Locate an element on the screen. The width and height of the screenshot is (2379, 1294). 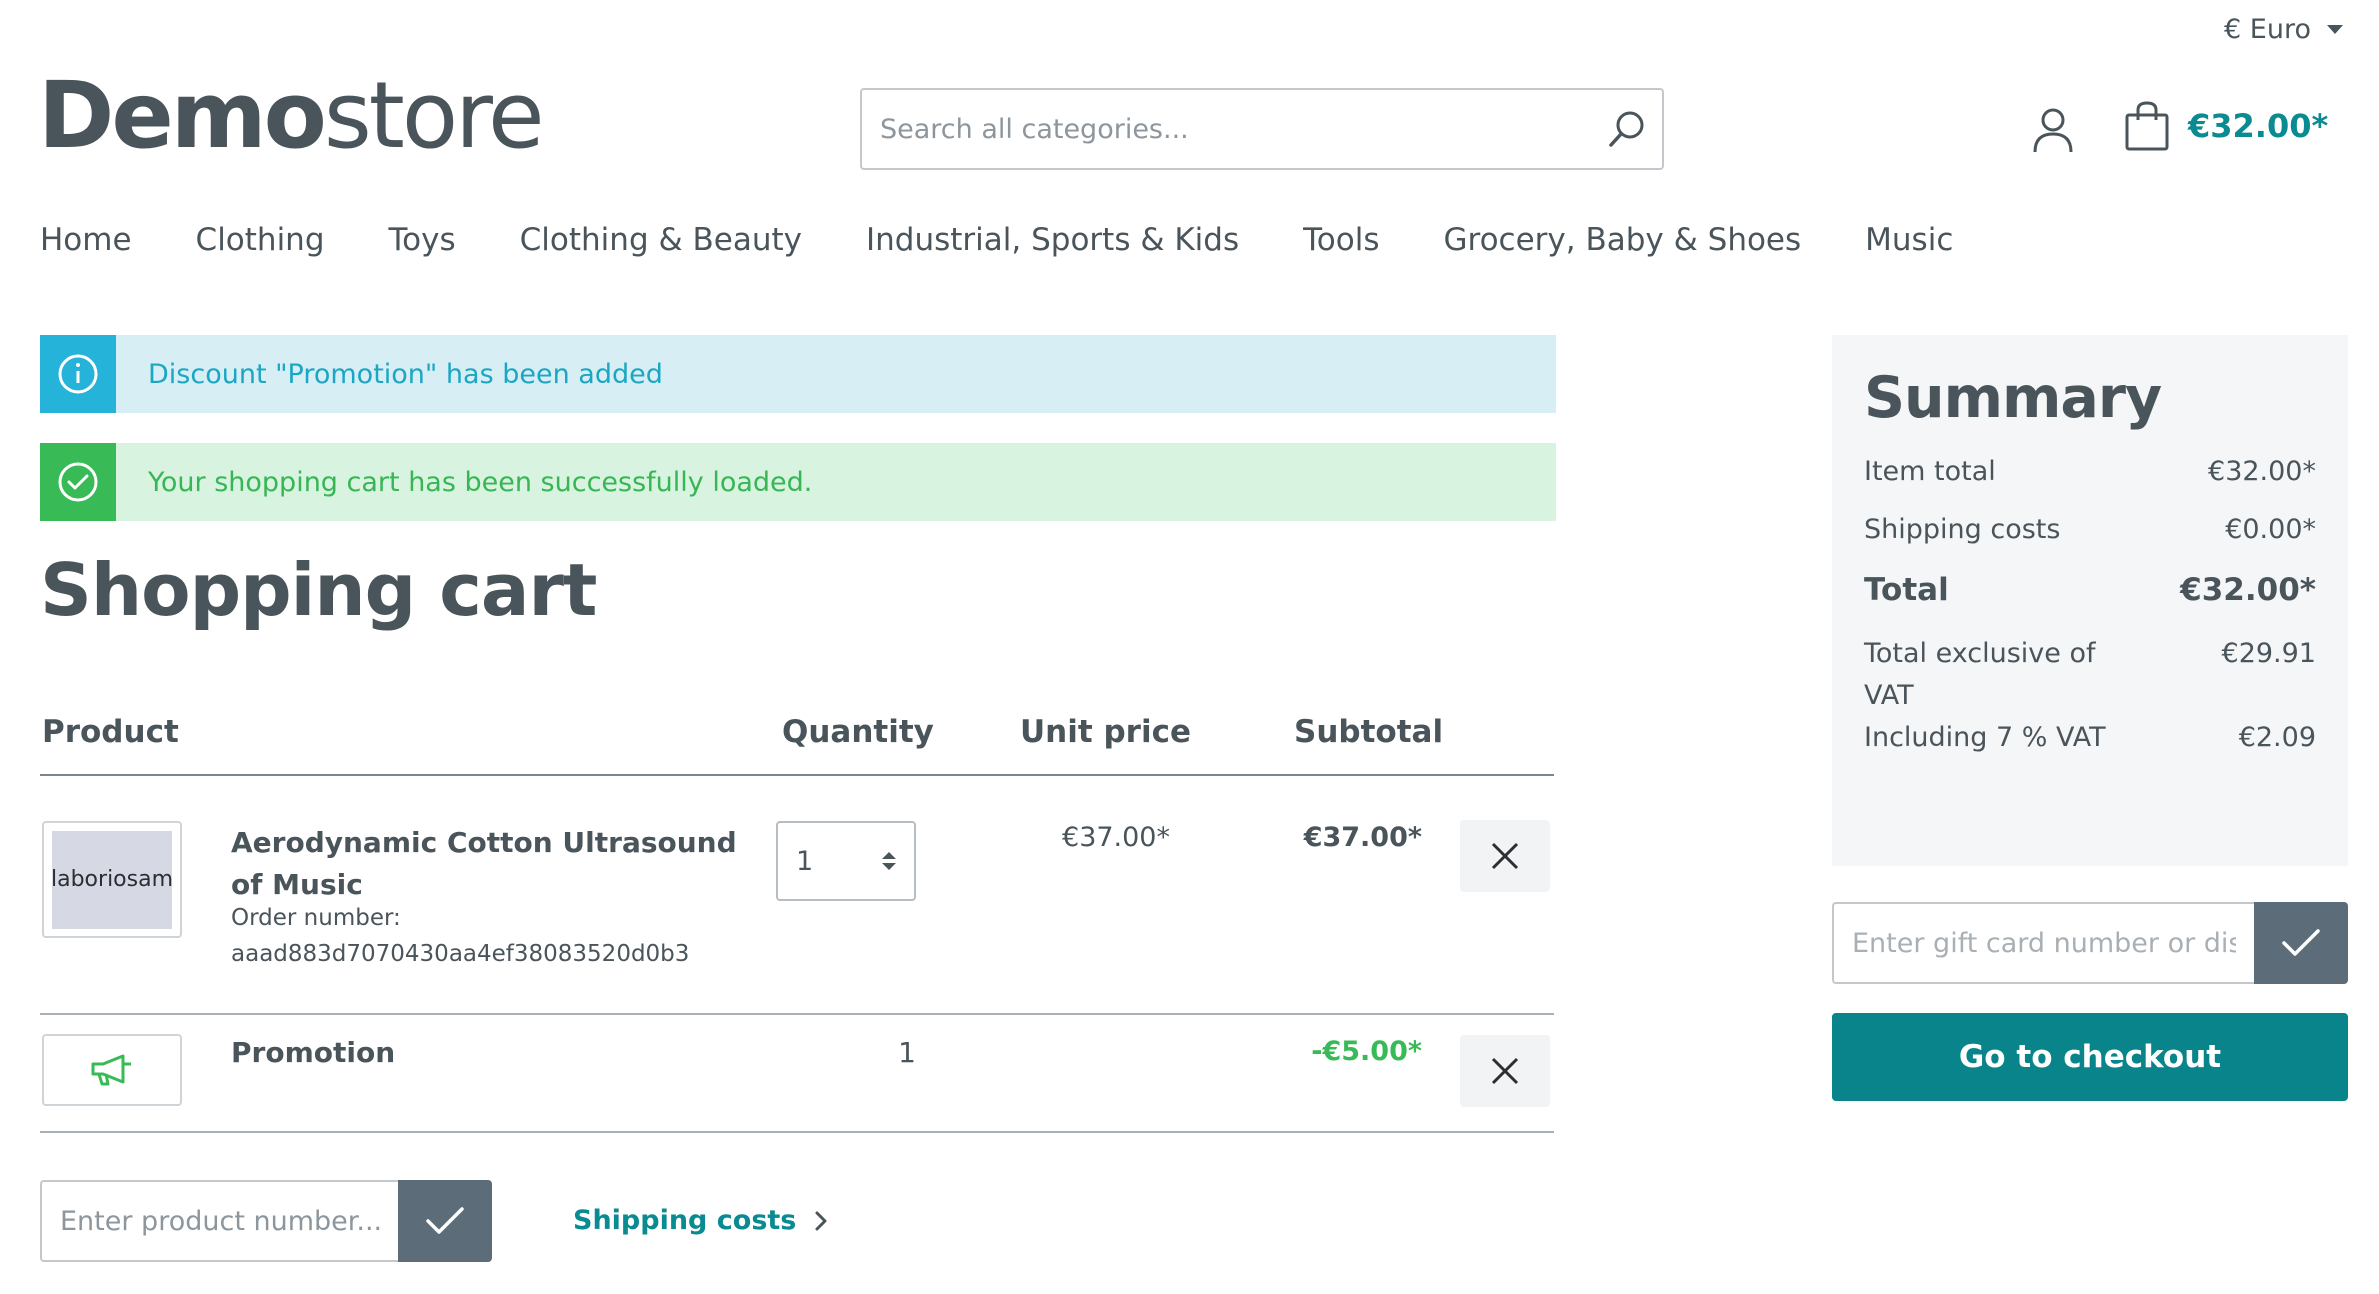
go-to-checkout-button: Go to checkout is located at coordinates (2090, 1057).